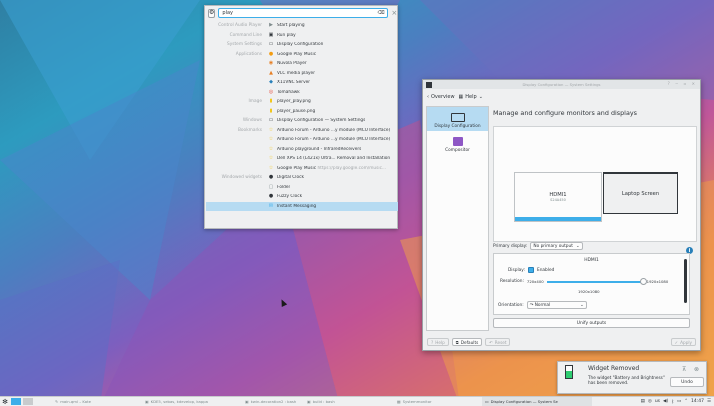 This screenshot has width=714, height=406. What do you see at coordinates (417, 401) in the screenshot?
I see `task-label: Systemmonitor` at bounding box center [417, 401].